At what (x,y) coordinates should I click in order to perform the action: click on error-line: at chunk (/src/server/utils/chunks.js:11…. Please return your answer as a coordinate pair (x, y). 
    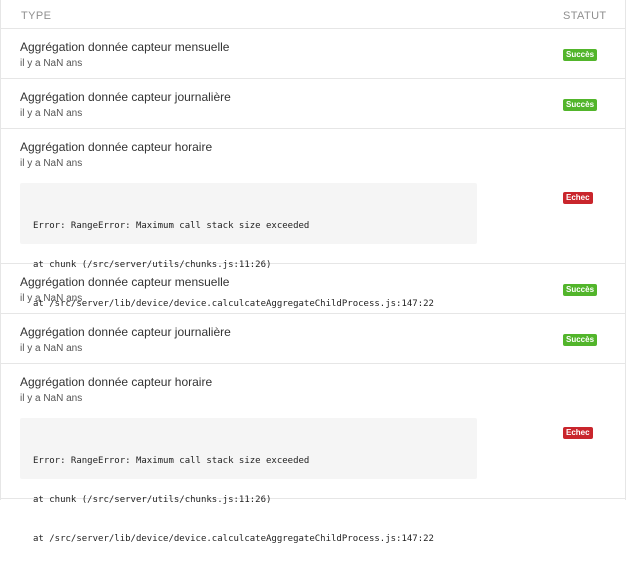
    Looking at the image, I should click on (152, 500).